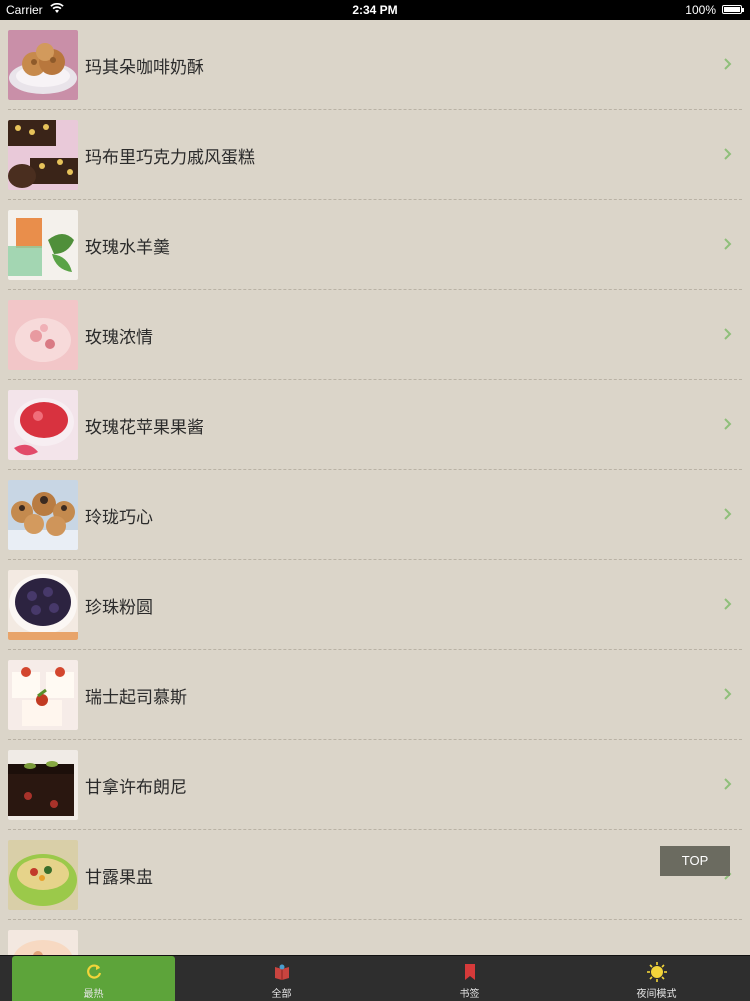  Describe the element at coordinates (375, 65) in the screenshot. I see `recipe-row: 玛其朵咖啡奶酥` at that location.